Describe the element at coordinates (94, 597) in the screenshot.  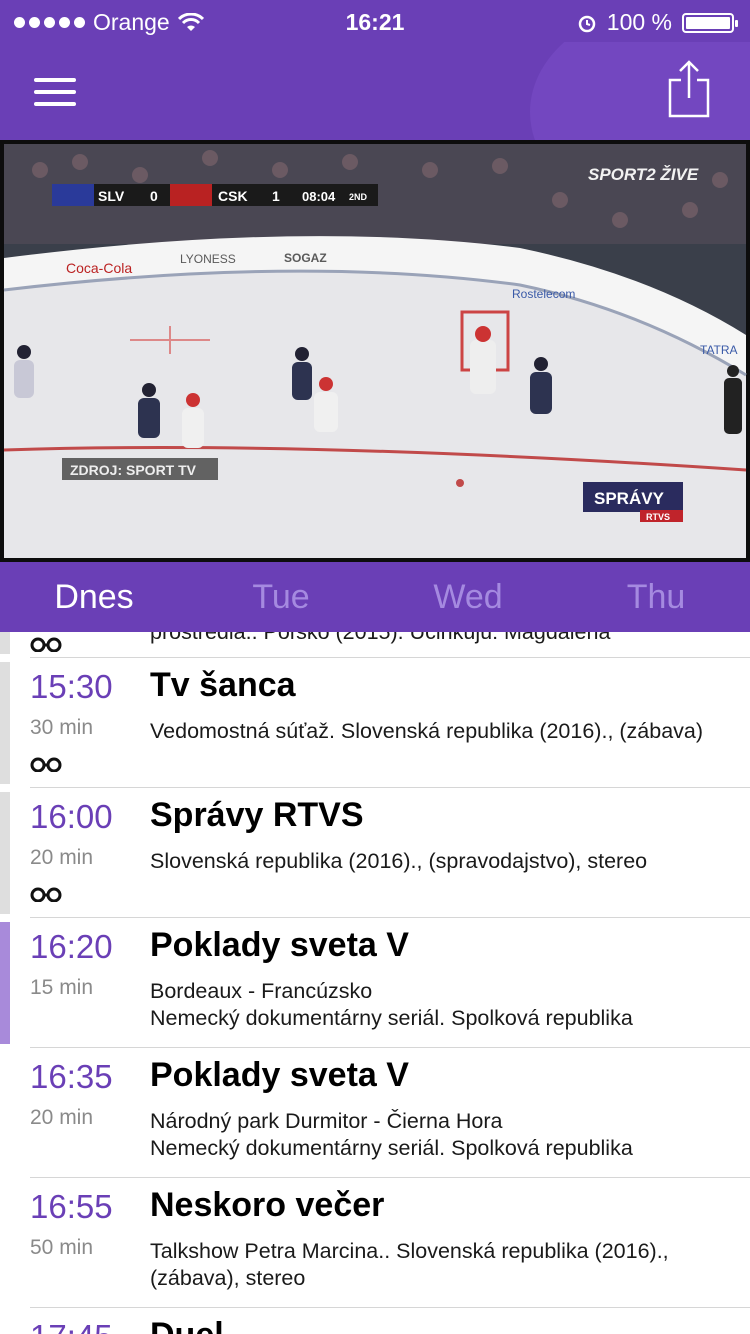
I see `tab-dnes: Dnes` at that location.